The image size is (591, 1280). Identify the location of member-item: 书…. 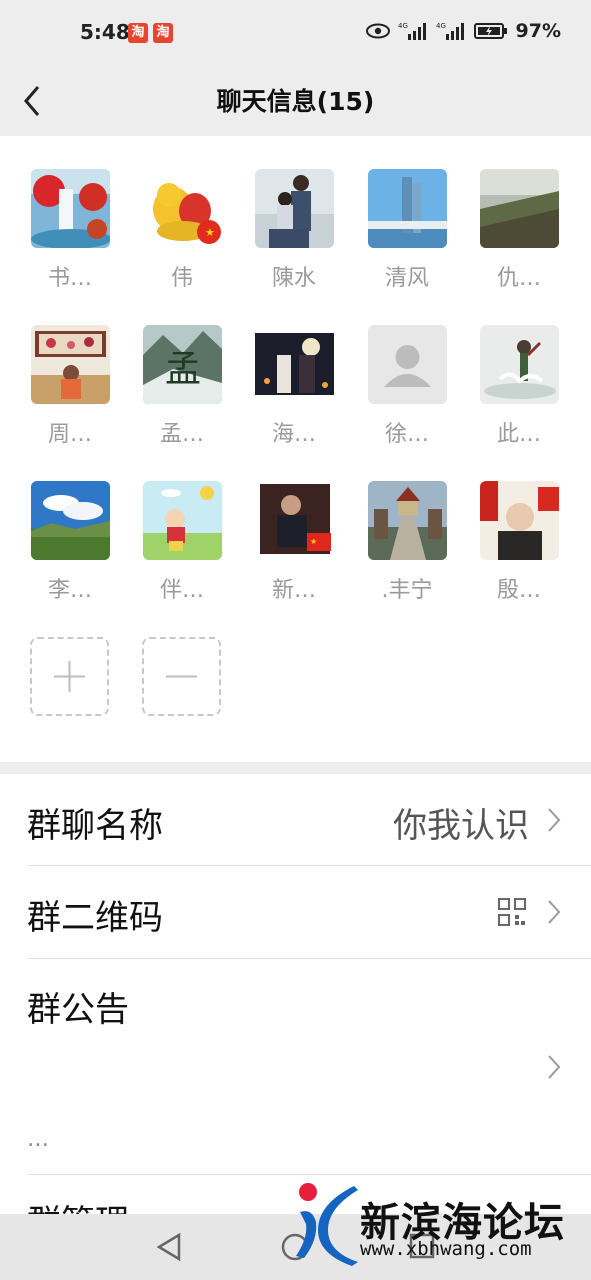
(70, 230).